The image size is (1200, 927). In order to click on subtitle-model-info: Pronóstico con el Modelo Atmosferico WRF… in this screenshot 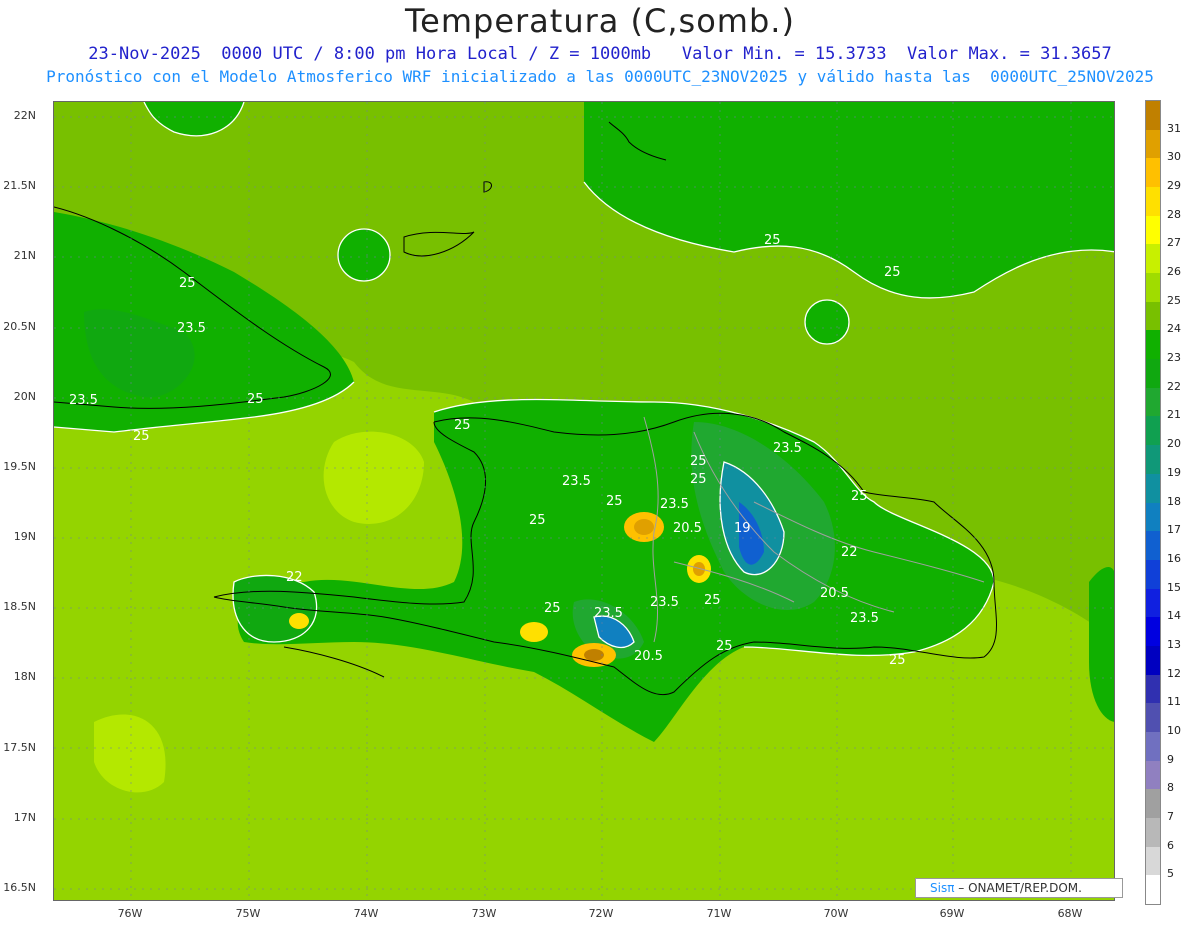, I will do `click(600, 76)`.